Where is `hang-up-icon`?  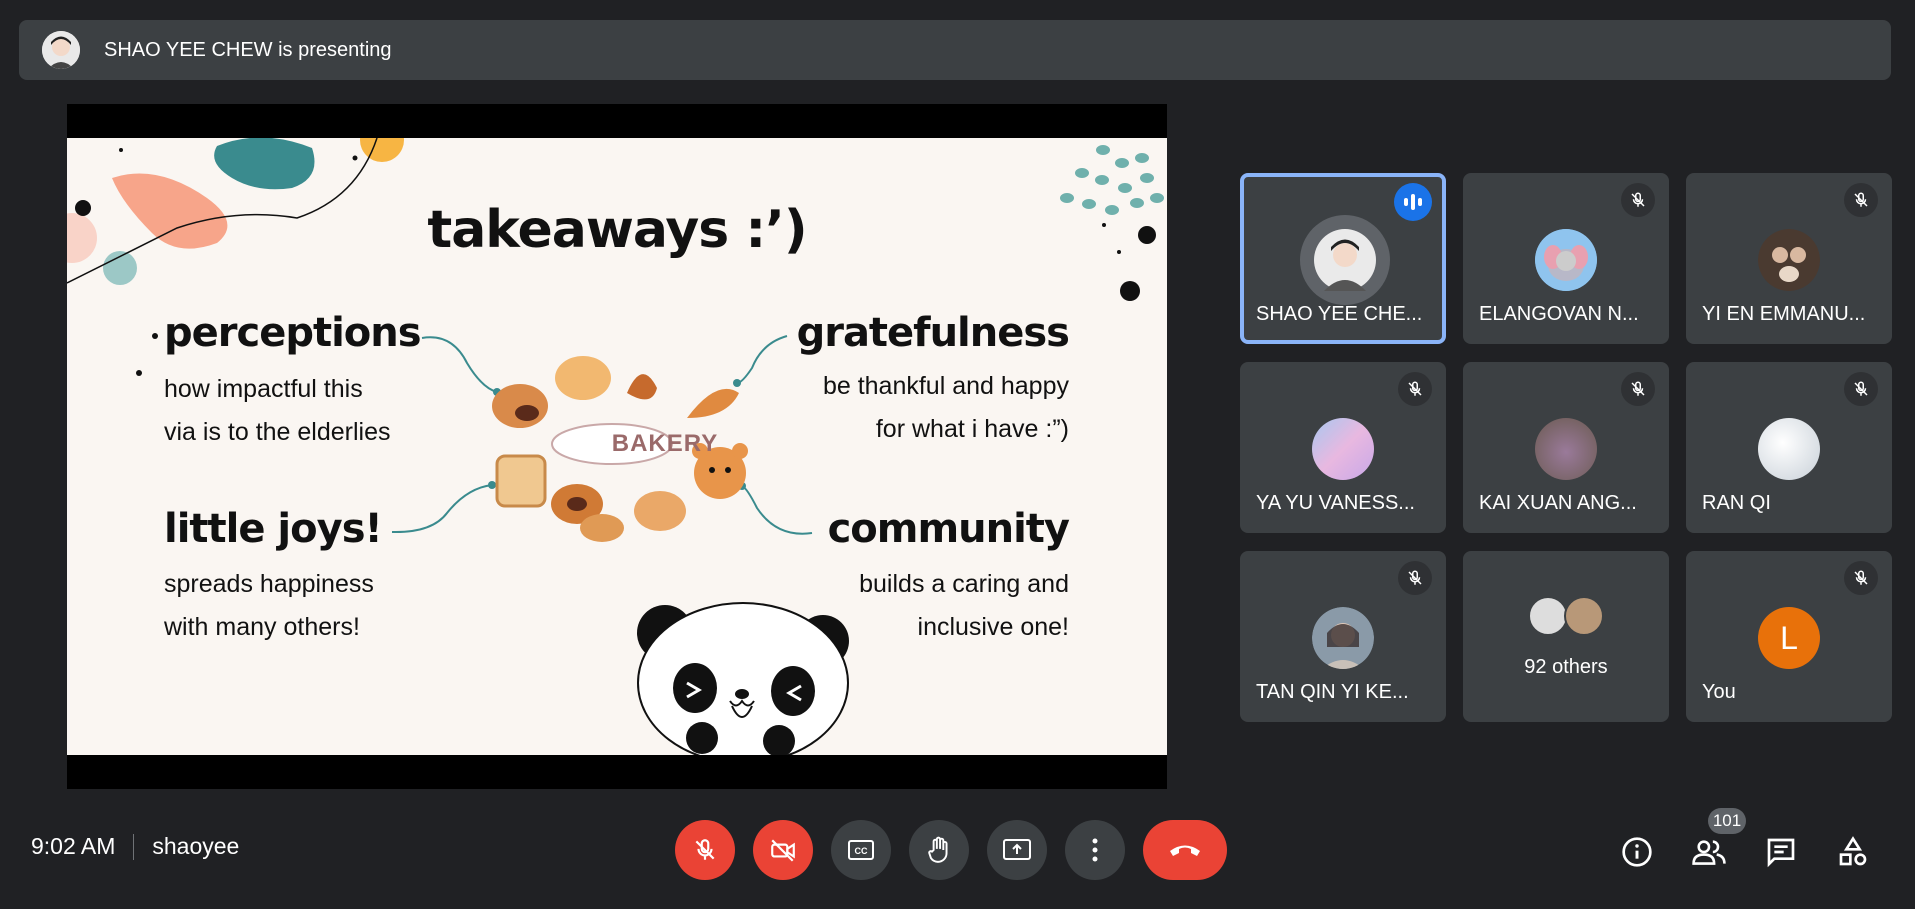
hang-up-icon is located at coordinates (1185, 850).